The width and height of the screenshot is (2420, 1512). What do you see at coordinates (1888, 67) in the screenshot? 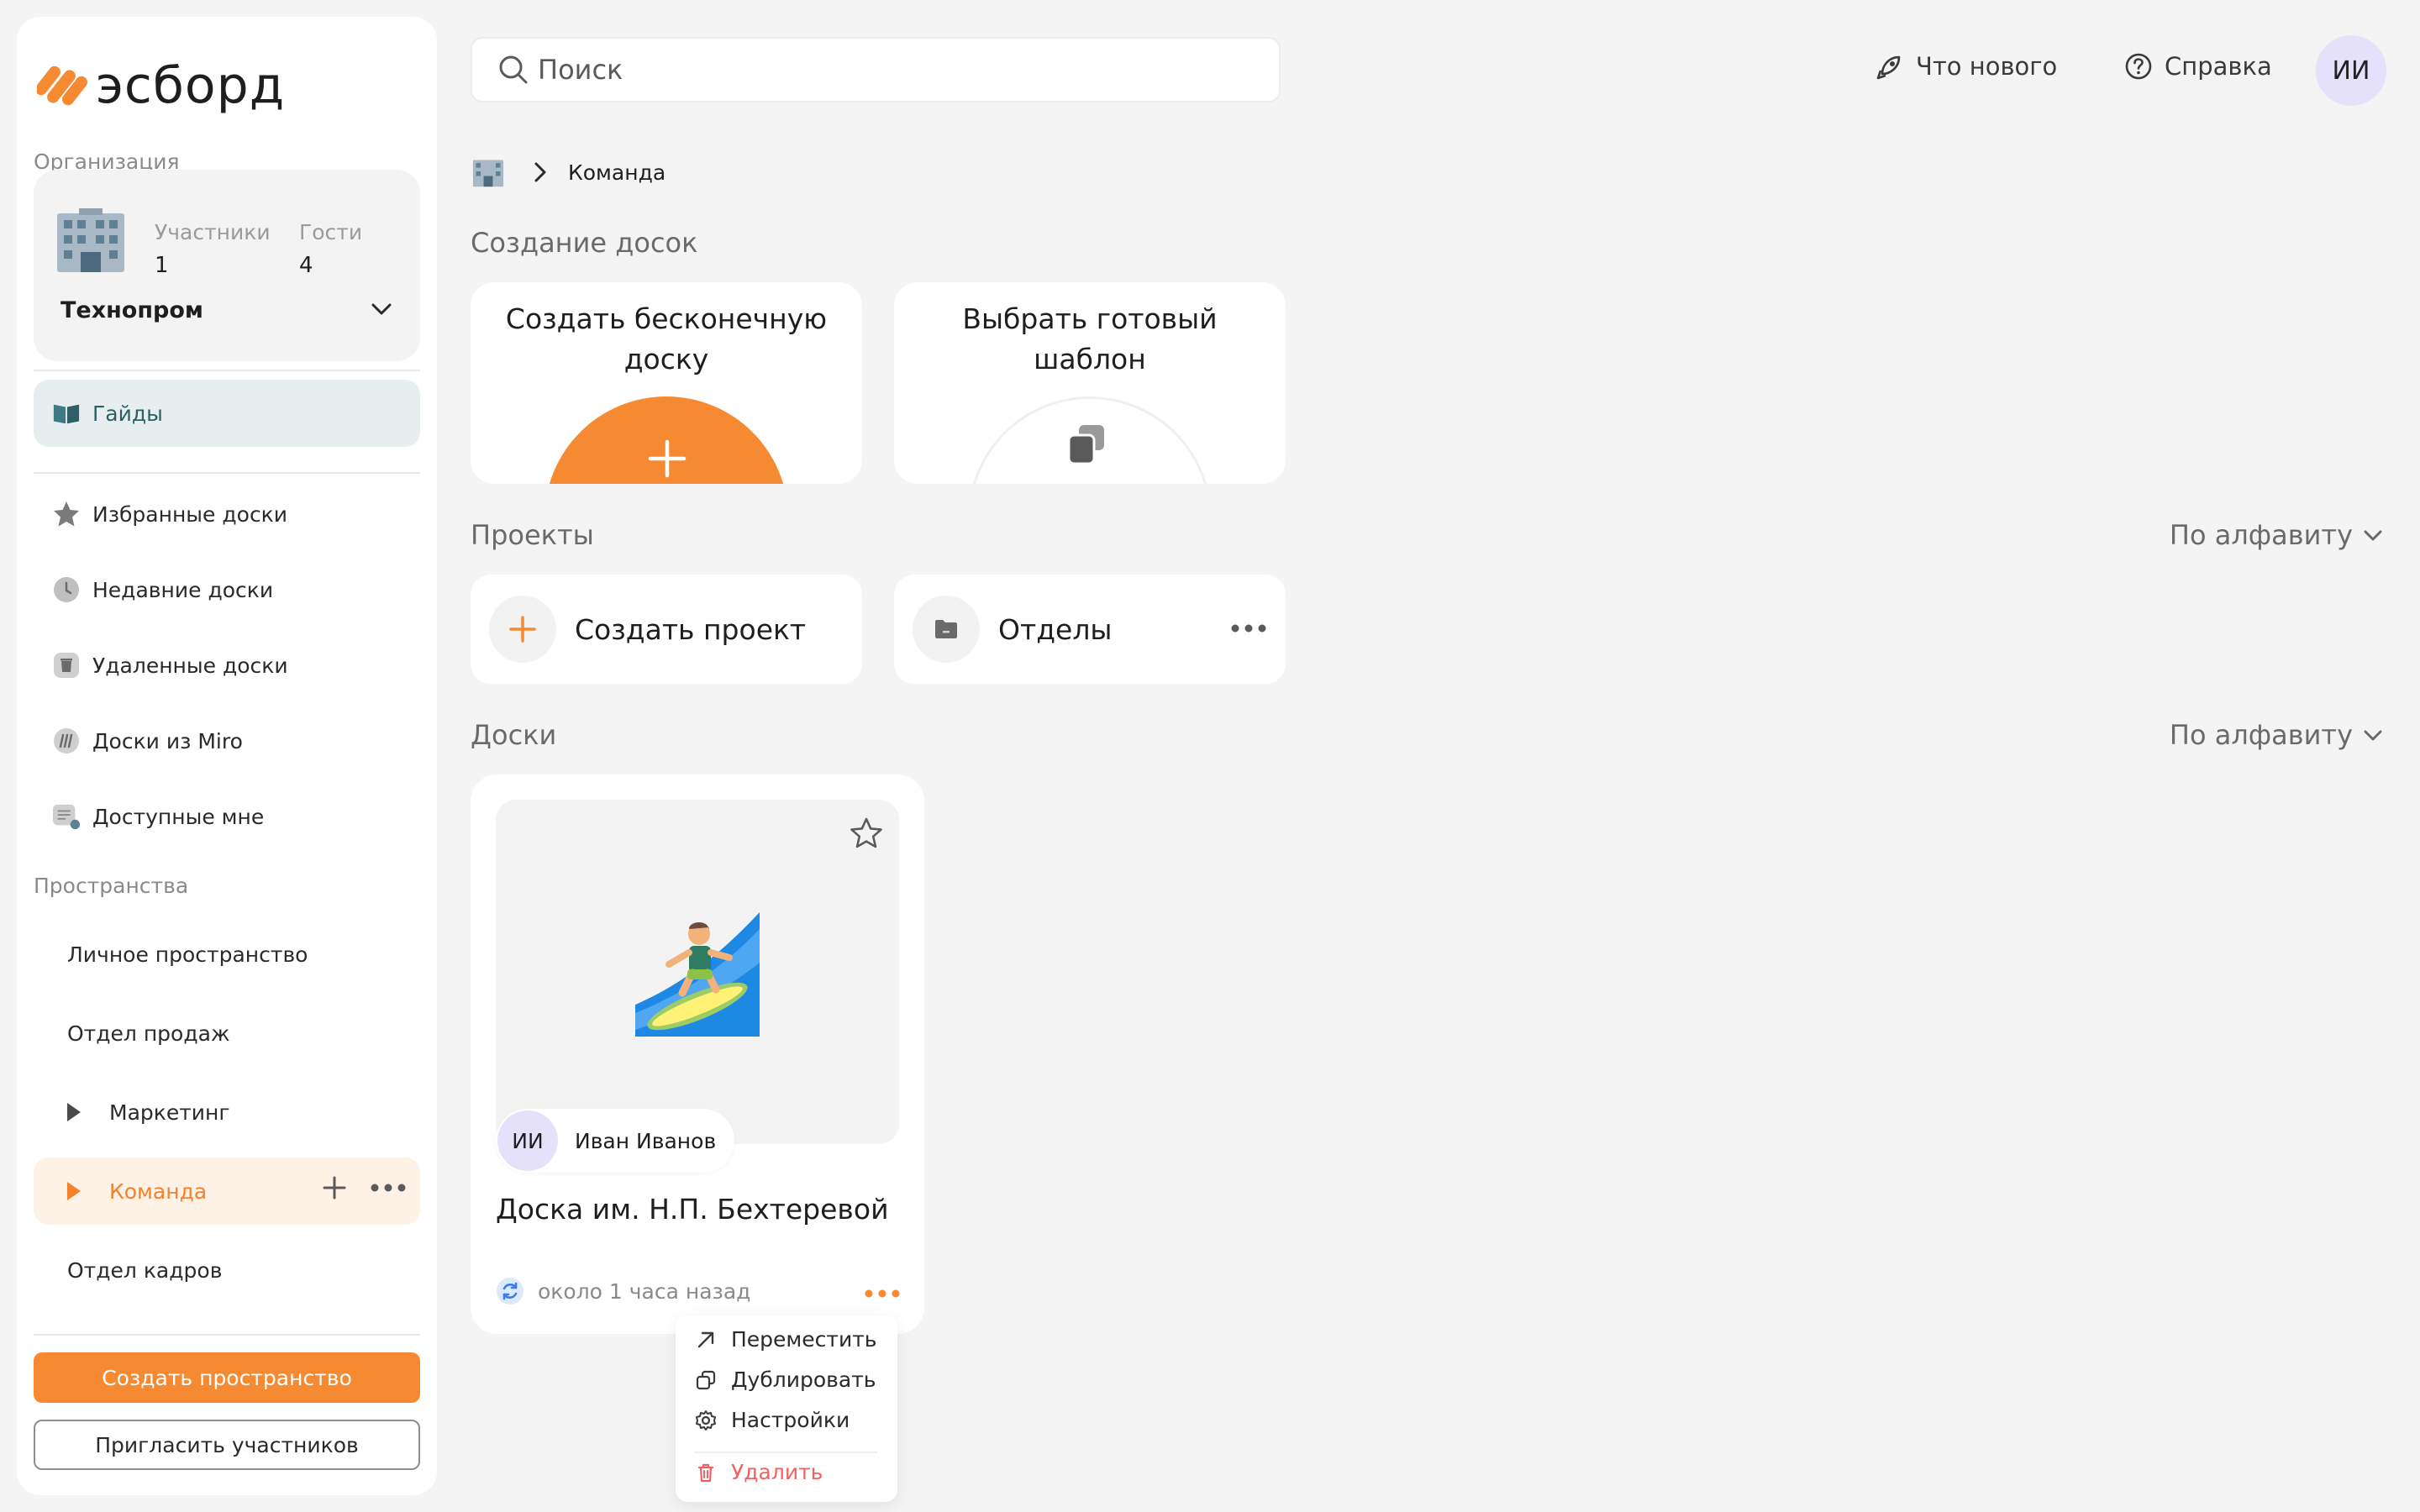
I see `rocket-icon` at bounding box center [1888, 67].